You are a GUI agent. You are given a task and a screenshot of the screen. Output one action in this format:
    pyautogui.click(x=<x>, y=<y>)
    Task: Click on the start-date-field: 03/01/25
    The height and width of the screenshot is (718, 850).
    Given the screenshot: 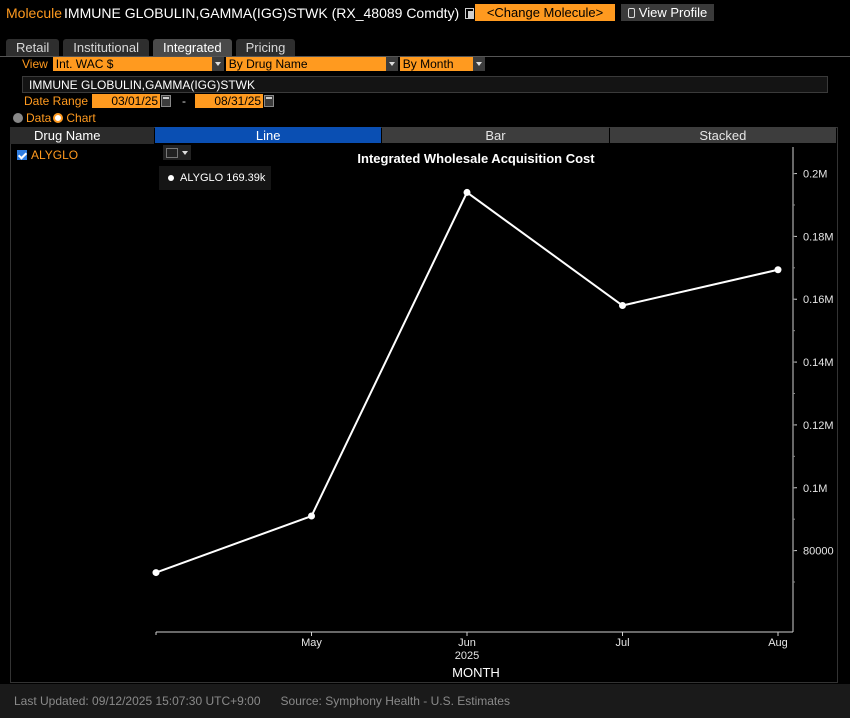 What is the action you would take?
    pyautogui.click(x=126, y=101)
    